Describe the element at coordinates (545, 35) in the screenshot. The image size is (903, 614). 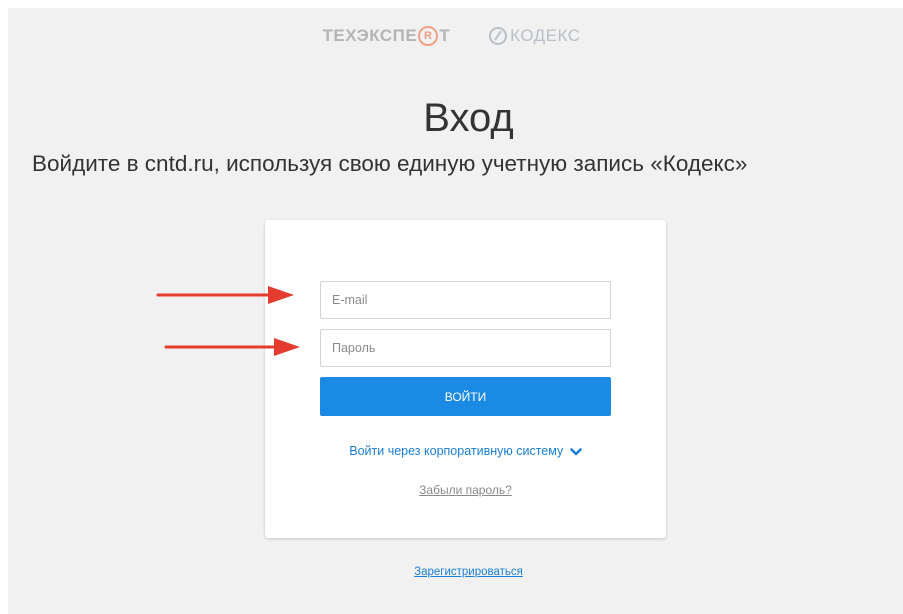
I see `kodeks-logo-text: КОДЕКС` at that location.